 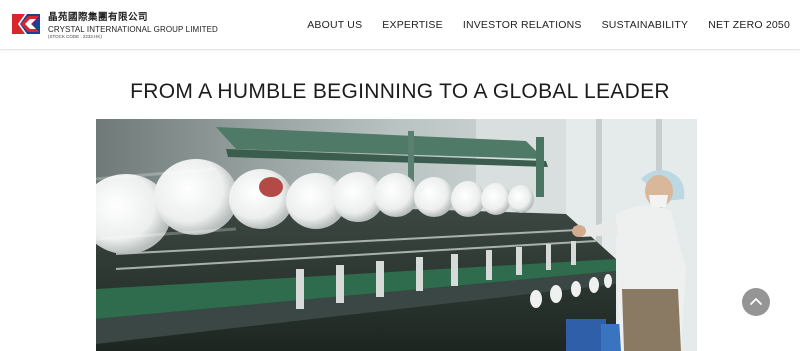 I want to click on scroll-to-top-button, so click(x=756, y=302).